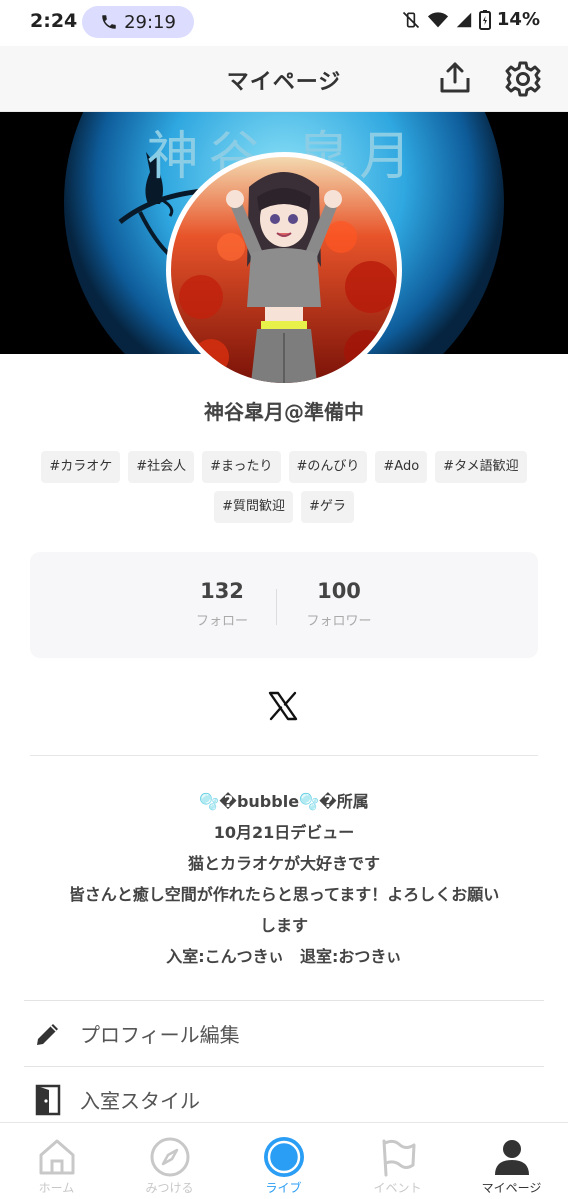 Image resolution: width=568 pixels, height=1199 pixels. I want to click on nav-discover: みつける, so click(169, 1161).